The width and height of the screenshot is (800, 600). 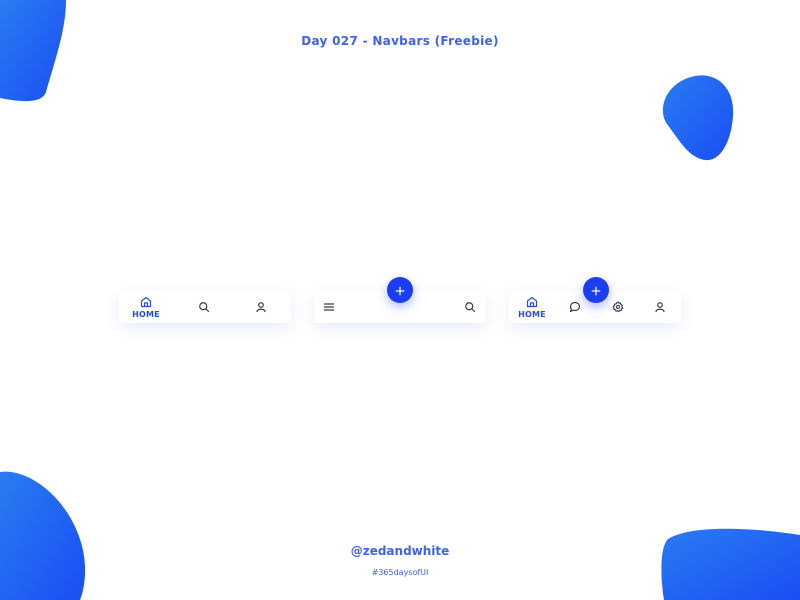 I want to click on page-title: Day 027 - Navbars (Freebie), so click(x=400, y=41).